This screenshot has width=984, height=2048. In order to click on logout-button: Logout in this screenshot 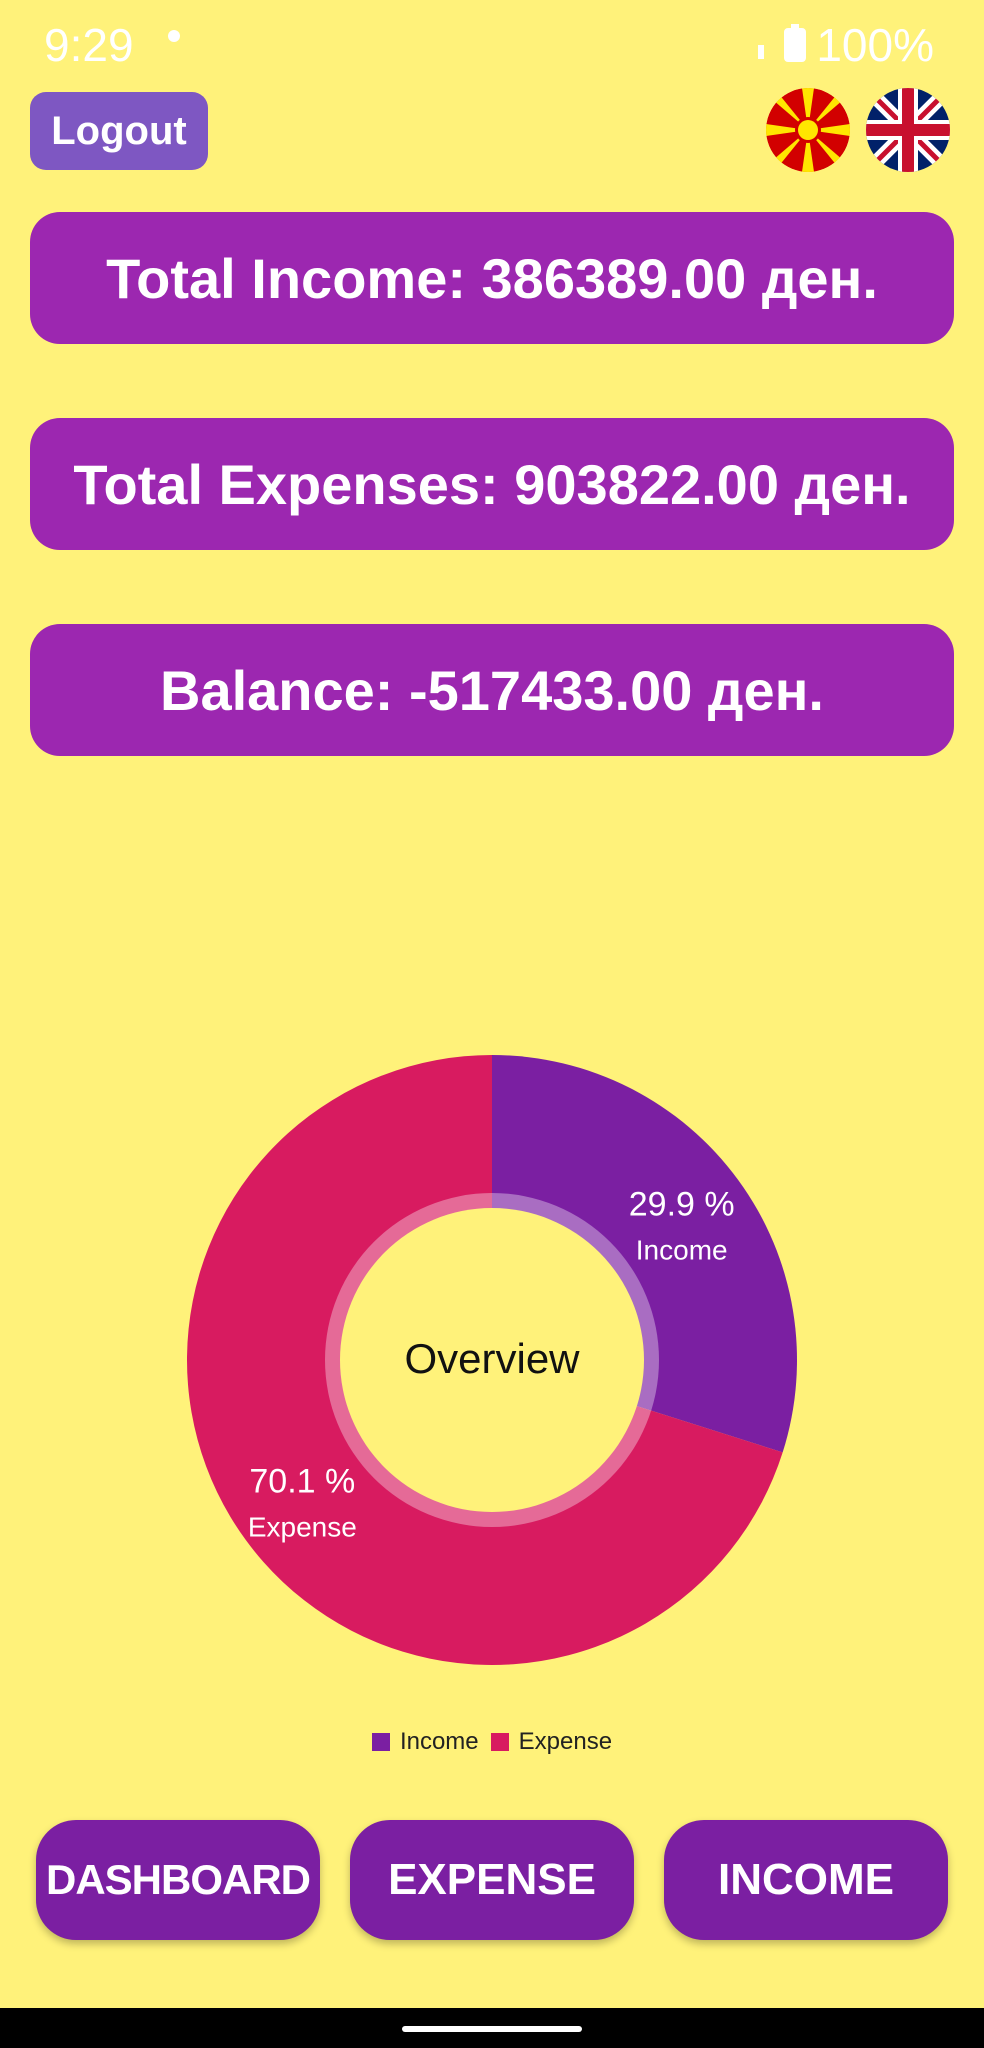, I will do `click(119, 131)`.